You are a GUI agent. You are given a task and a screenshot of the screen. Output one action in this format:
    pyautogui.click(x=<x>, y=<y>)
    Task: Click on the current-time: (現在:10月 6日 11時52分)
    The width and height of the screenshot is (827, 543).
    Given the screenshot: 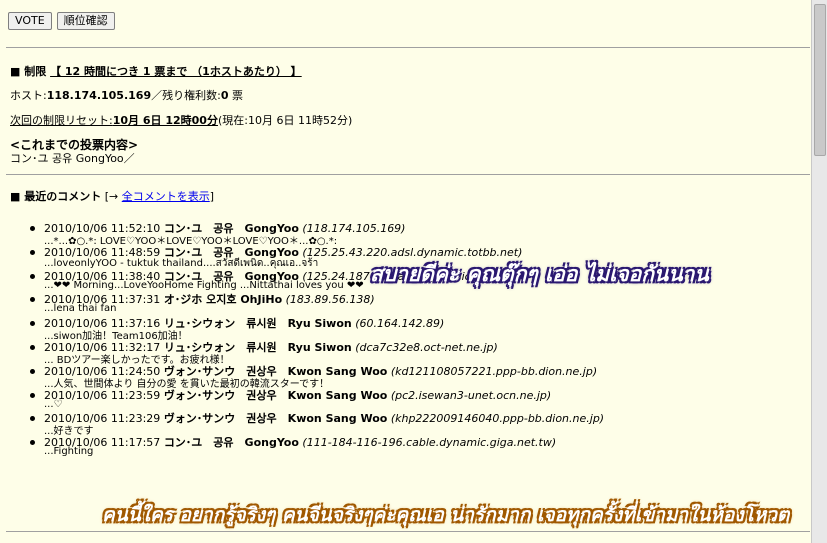 What is the action you would take?
    pyautogui.click(x=285, y=120)
    